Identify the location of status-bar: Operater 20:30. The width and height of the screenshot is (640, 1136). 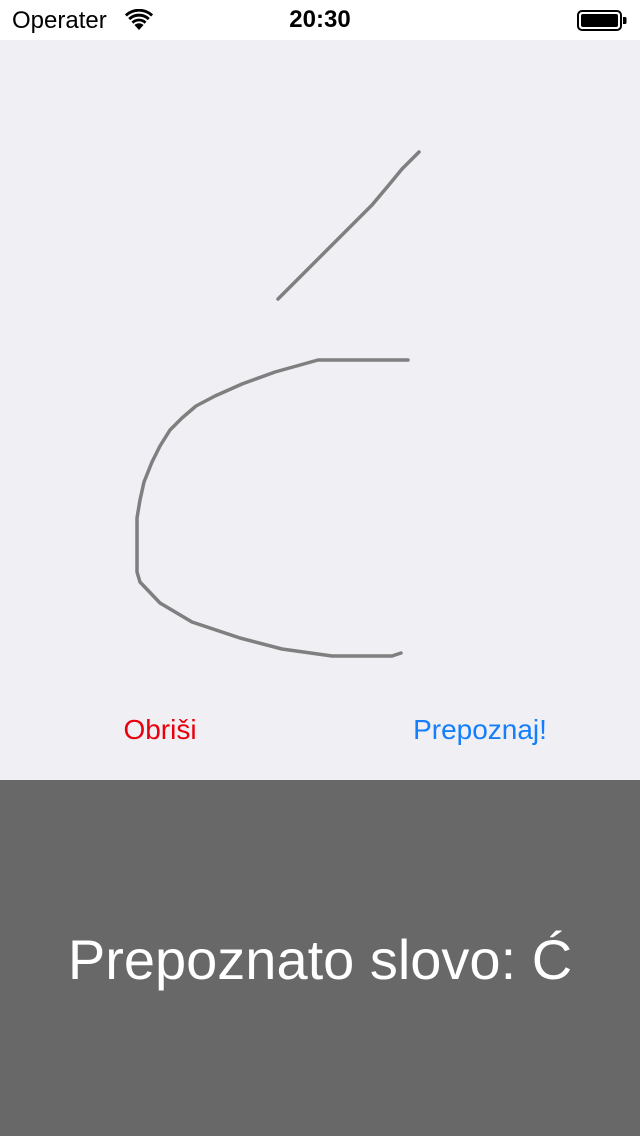
(320, 20).